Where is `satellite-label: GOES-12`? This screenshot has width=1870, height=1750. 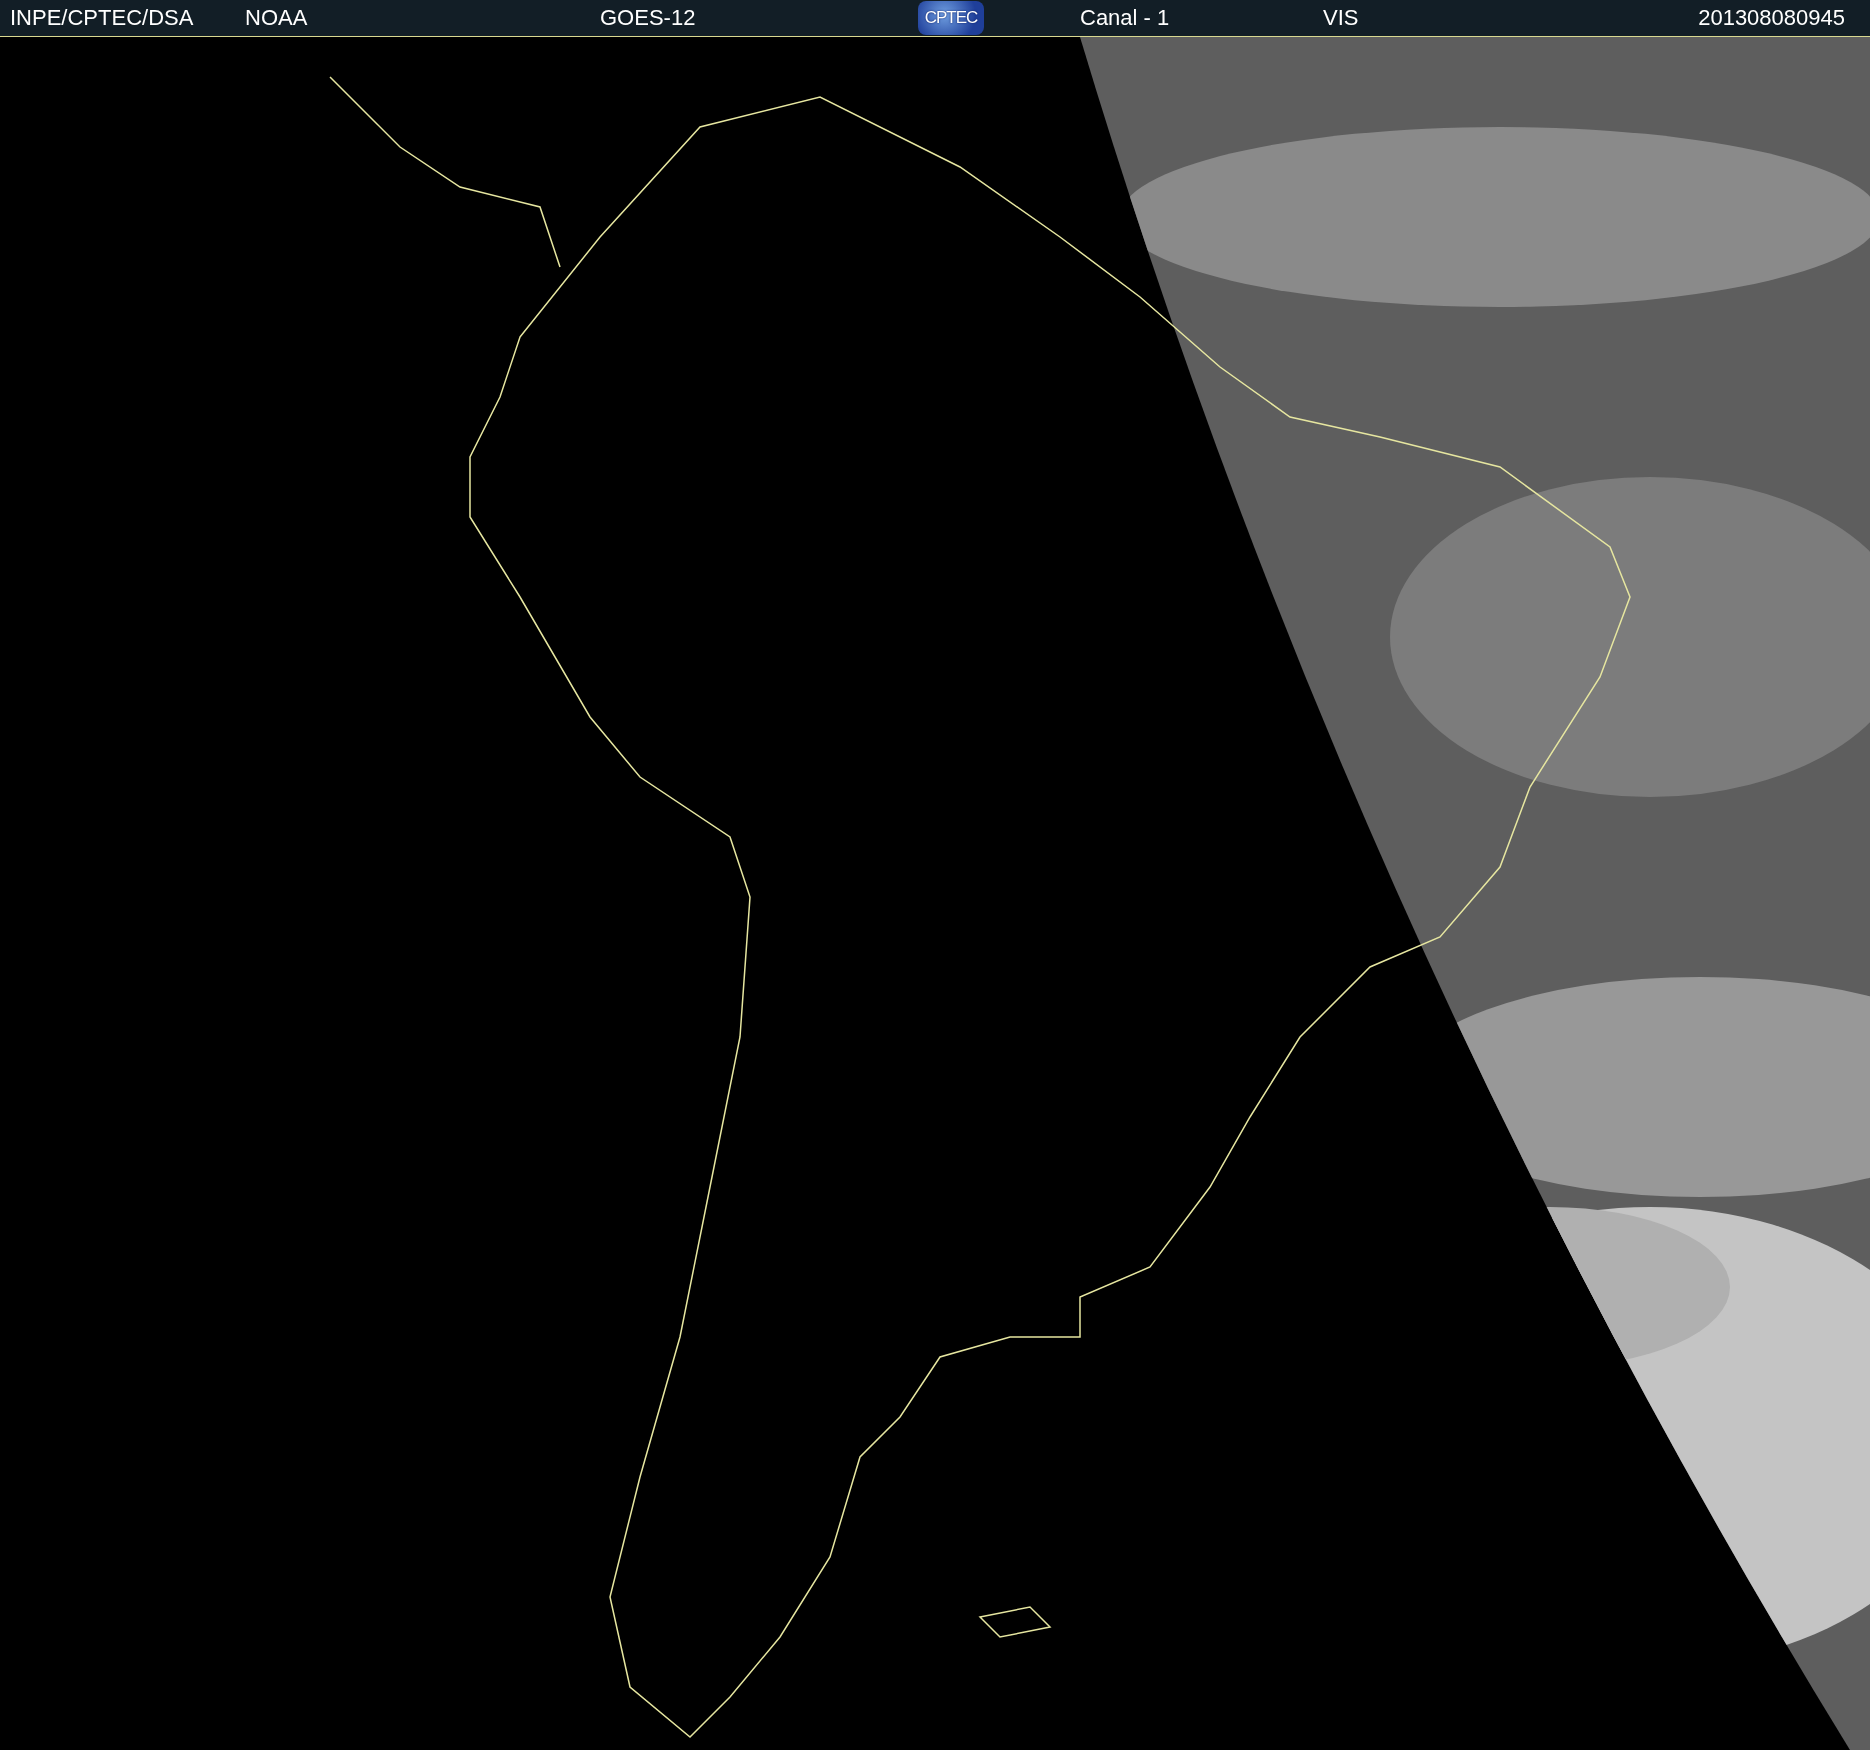
satellite-label: GOES-12 is located at coordinates (648, 18).